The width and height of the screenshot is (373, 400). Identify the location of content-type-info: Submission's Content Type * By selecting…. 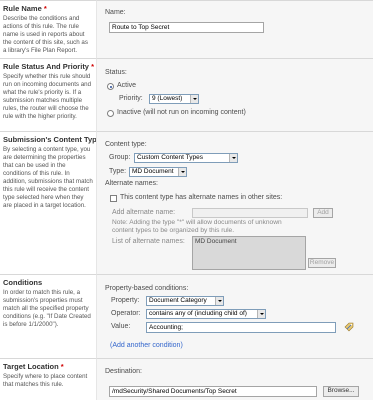
(53, 202).